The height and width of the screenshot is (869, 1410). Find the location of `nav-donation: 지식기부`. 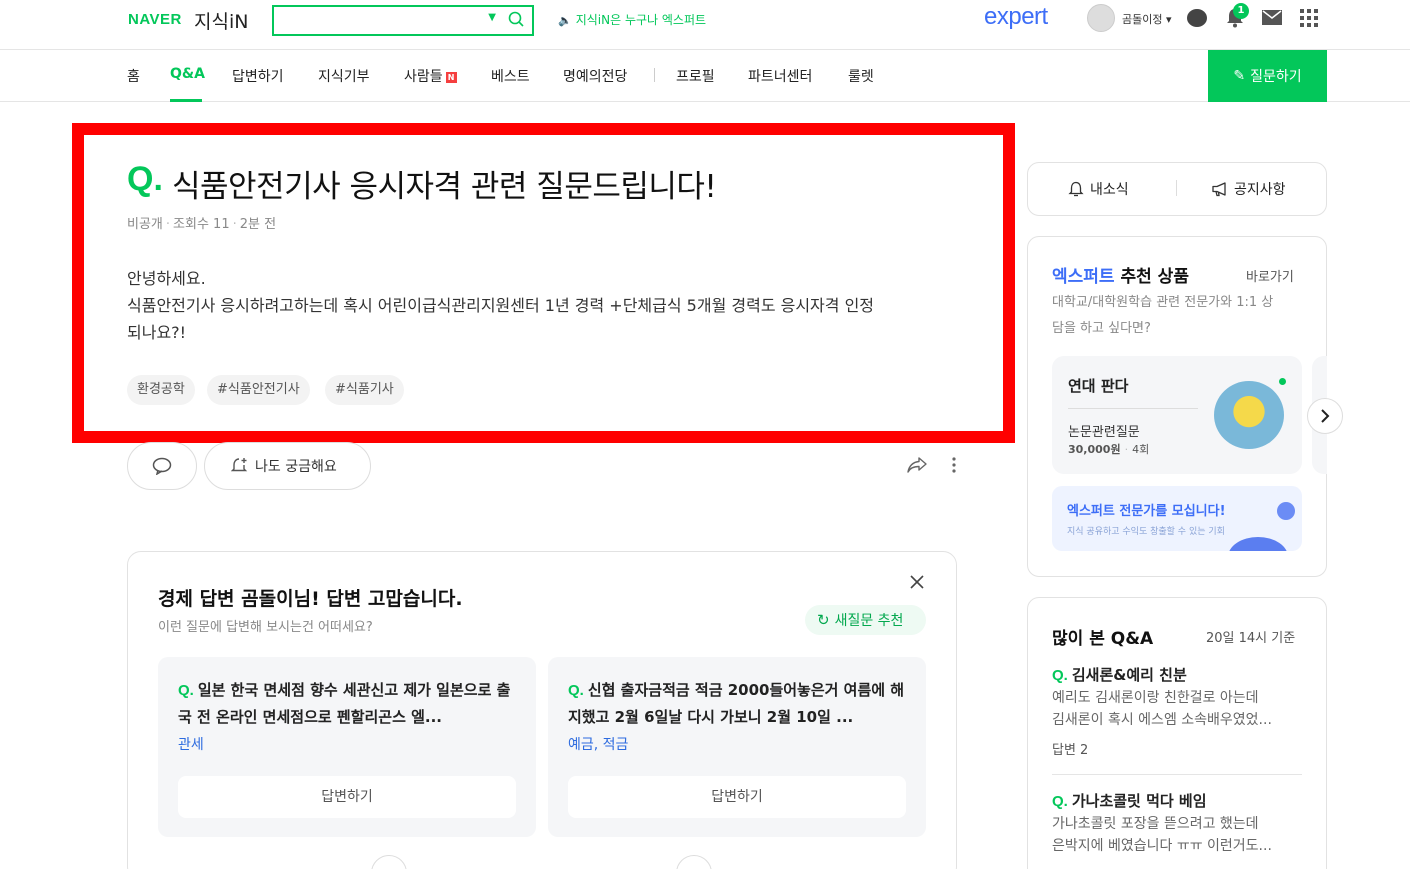

nav-donation: 지식기부 is located at coordinates (344, 76).